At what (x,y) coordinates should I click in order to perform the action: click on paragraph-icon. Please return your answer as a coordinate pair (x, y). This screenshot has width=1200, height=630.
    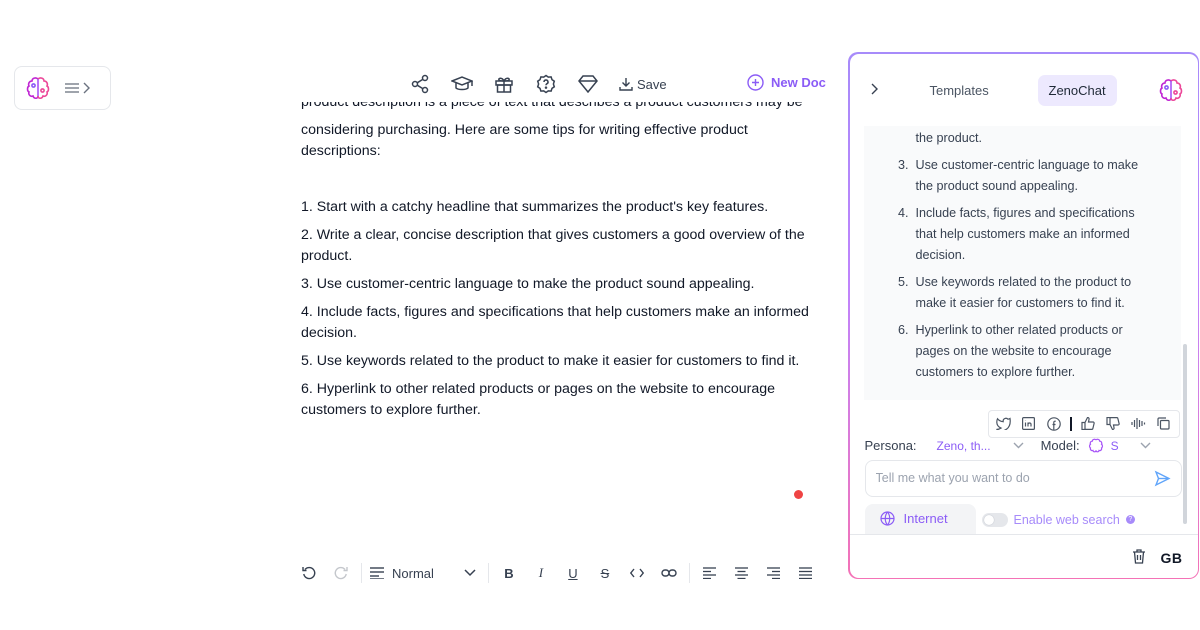
    Looking at the image, I should click on (377, 573).